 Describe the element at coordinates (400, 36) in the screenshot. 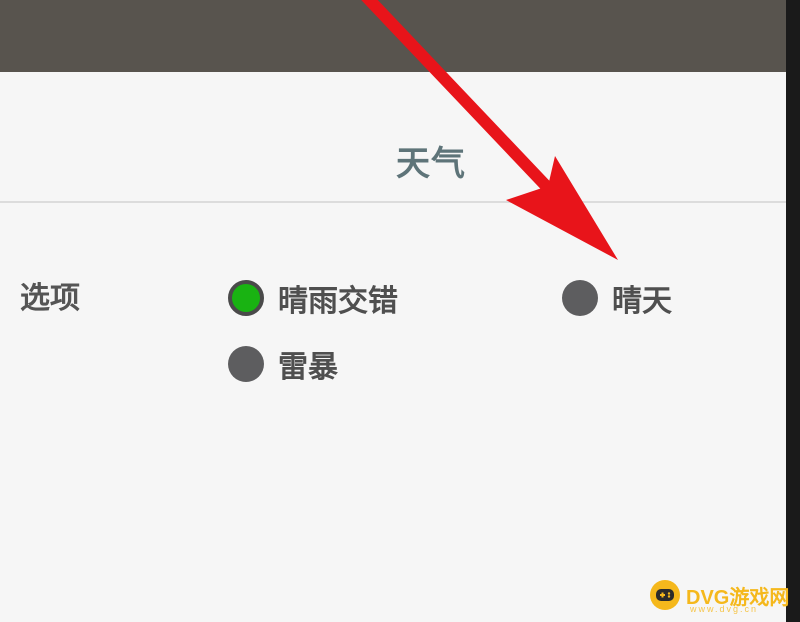

I see `top-bar` at that location.